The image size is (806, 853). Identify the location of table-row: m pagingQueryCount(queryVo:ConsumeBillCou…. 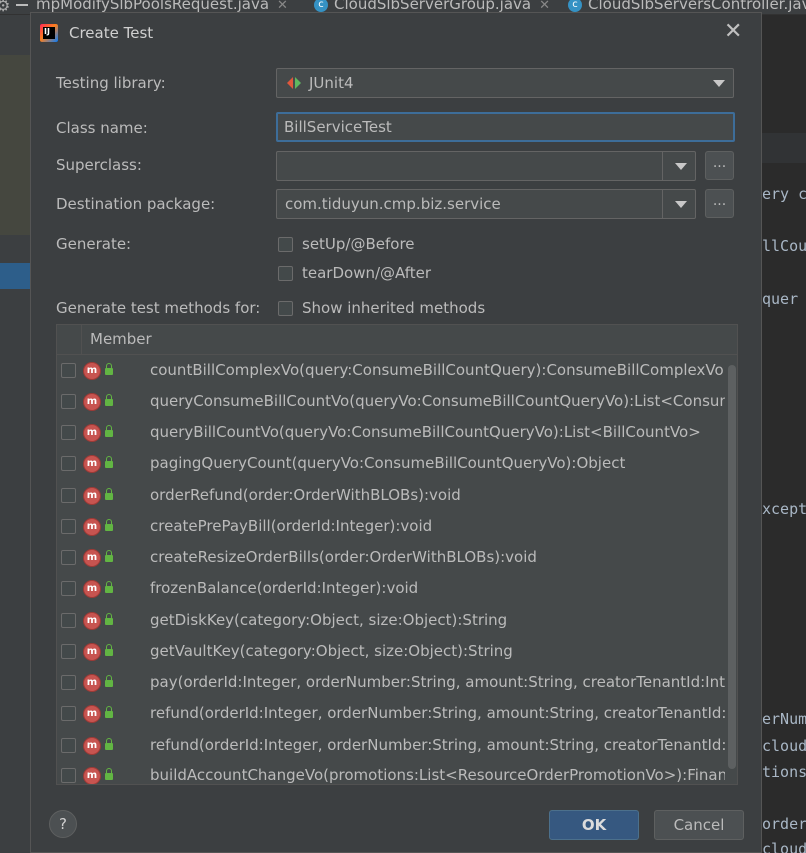
(391, 464).